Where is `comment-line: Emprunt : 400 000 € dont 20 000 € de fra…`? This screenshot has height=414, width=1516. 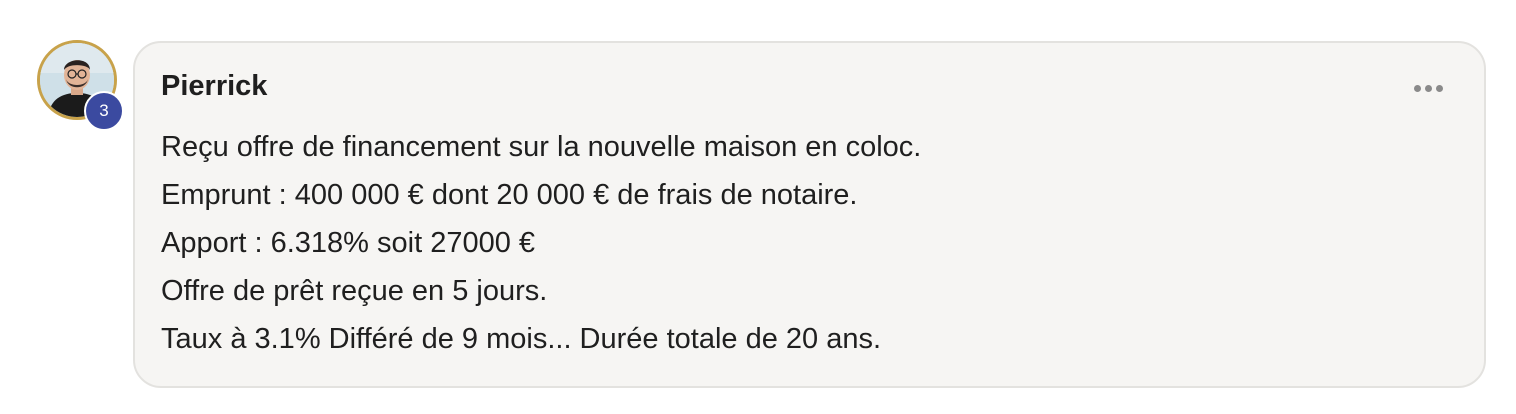
comment-line: Emprunt : 400 000 € dont 20 000 € de fra… is located at coordinates (509, 195).